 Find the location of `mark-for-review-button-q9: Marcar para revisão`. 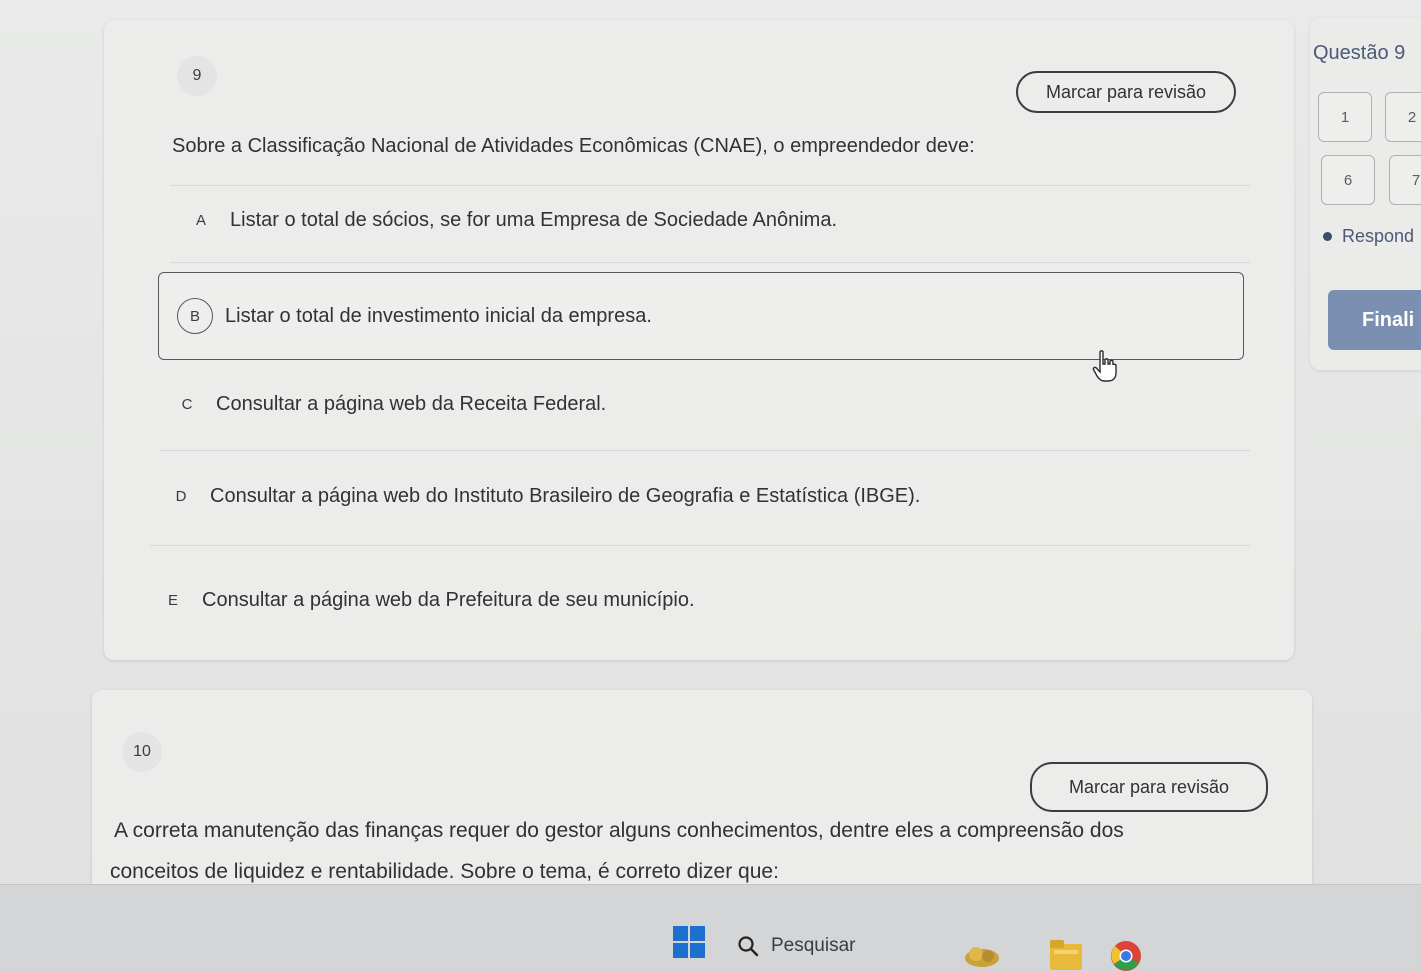

mark-for-review-button-q9: Marcar para revisão is located at coordinates (1126, 92).